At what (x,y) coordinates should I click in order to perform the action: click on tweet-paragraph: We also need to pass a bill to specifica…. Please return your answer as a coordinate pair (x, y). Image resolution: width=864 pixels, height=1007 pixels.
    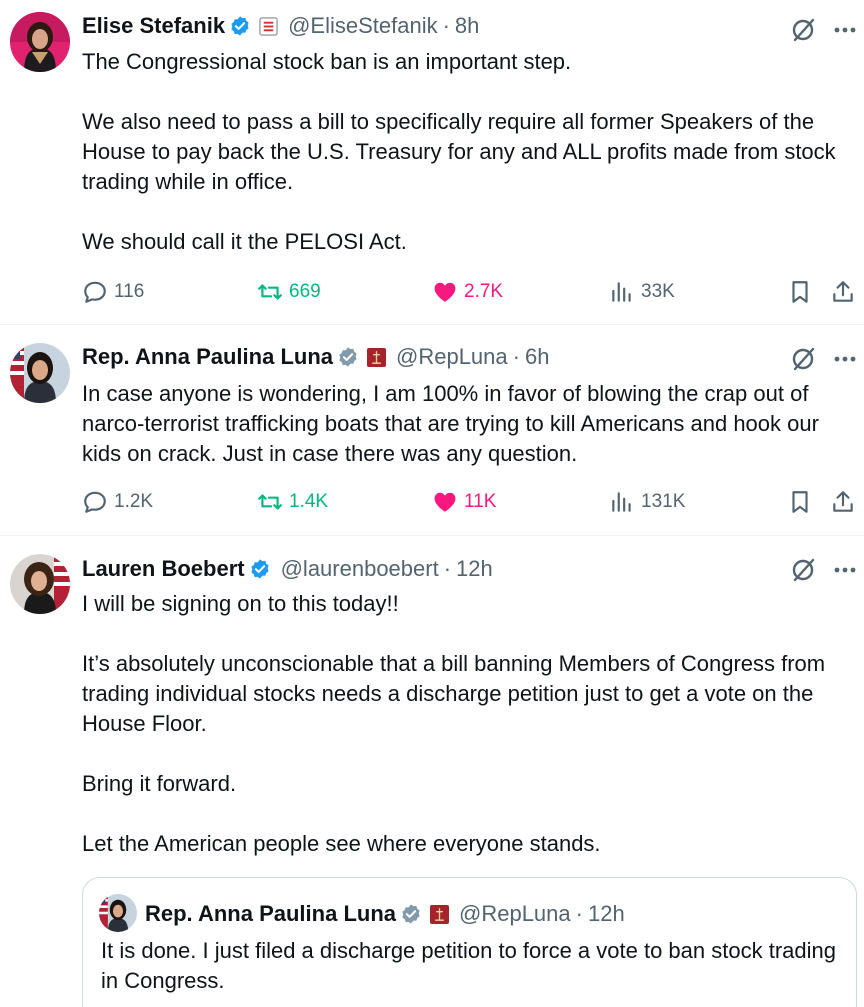
    Looking at the image, I should click on (459, 151).